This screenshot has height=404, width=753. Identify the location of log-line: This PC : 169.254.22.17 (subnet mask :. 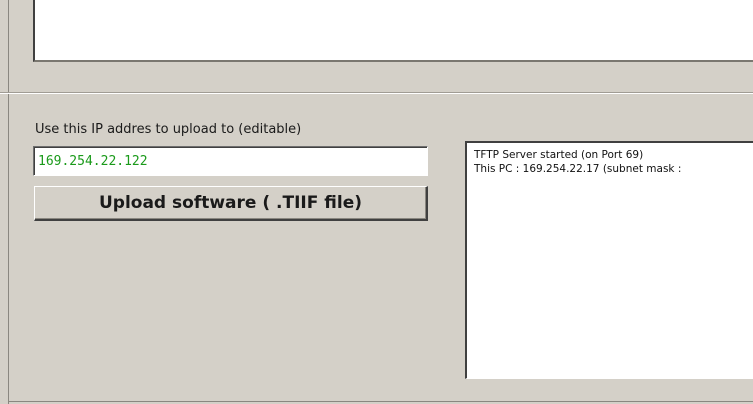
(578, 169).